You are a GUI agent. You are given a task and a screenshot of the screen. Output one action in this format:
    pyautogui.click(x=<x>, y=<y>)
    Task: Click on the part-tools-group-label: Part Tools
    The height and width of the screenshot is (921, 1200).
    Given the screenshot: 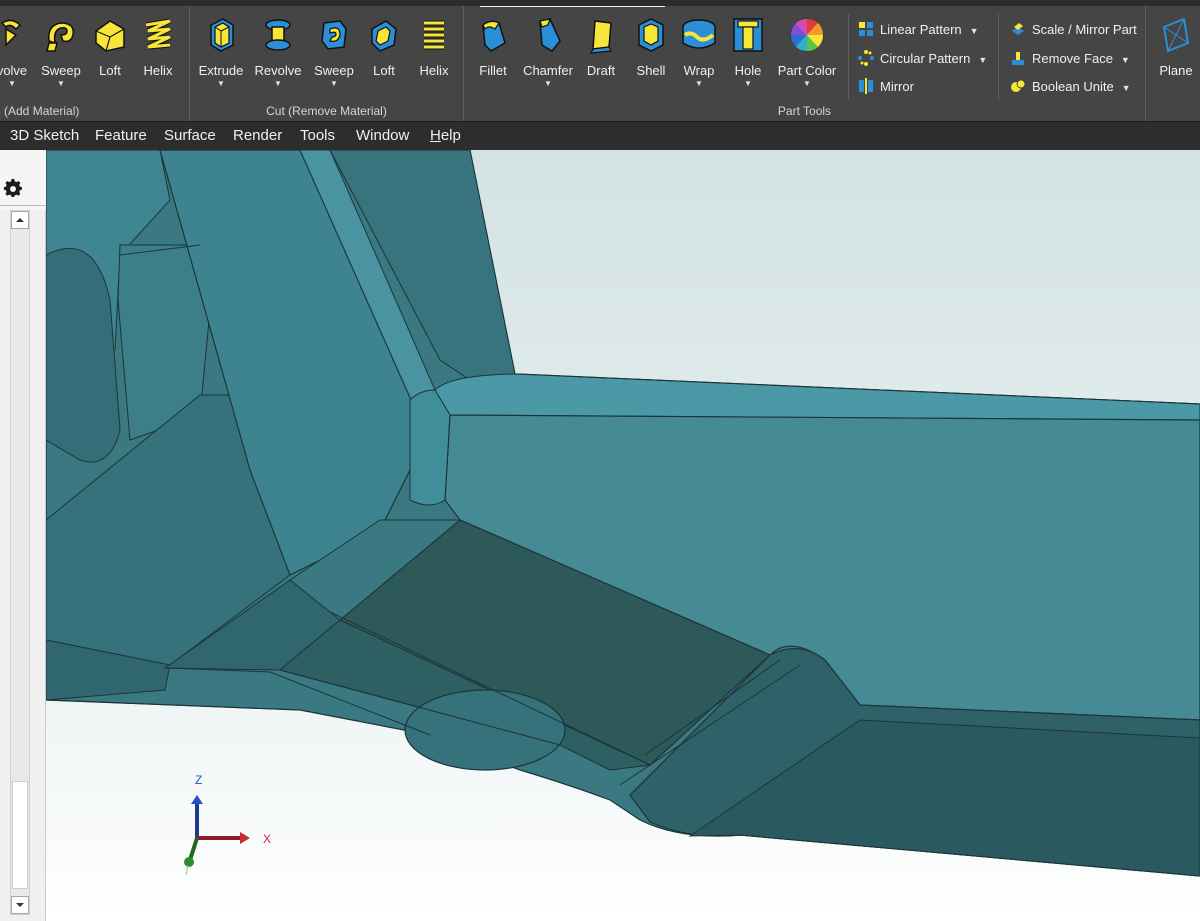 What is the action you would take?
    pyautogui.click(x=804, y=111)
    